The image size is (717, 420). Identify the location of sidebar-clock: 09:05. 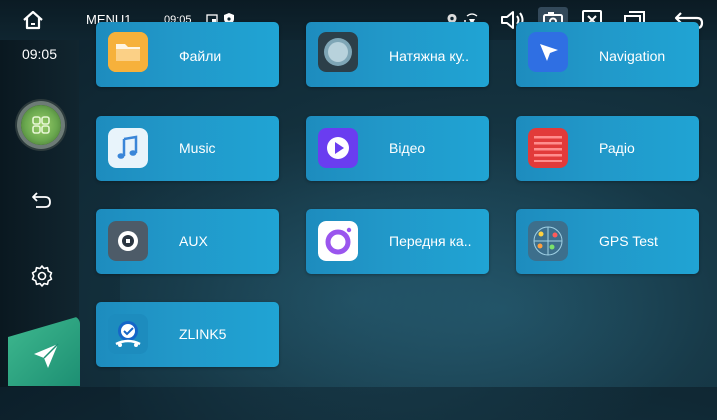
(39, 54).